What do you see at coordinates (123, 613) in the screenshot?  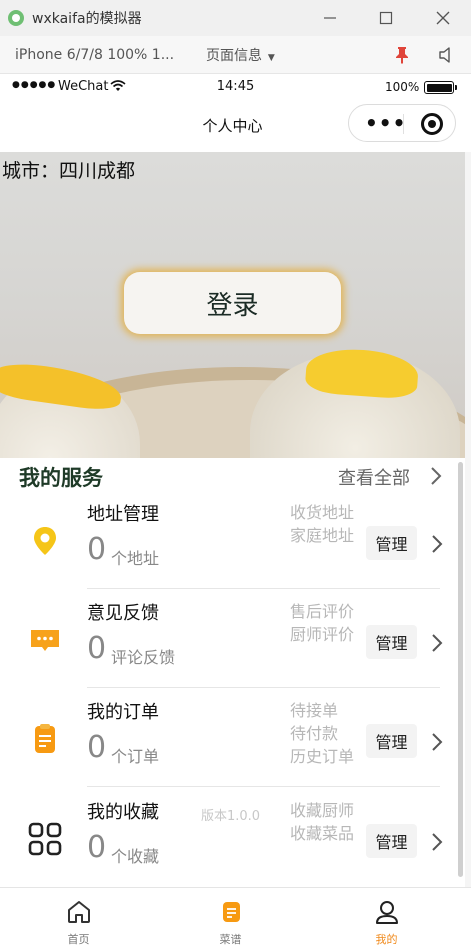 I see `service-name: 意见反馈` at bounding box center [123, 613].